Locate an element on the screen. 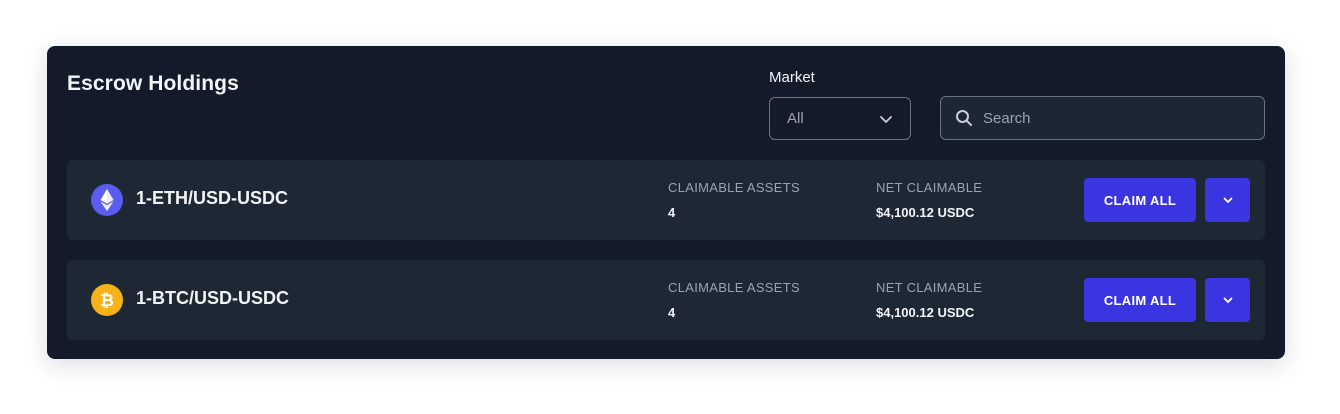 The image size is (1340, 414). market-select-value: All is located at coordinates (795, 118).